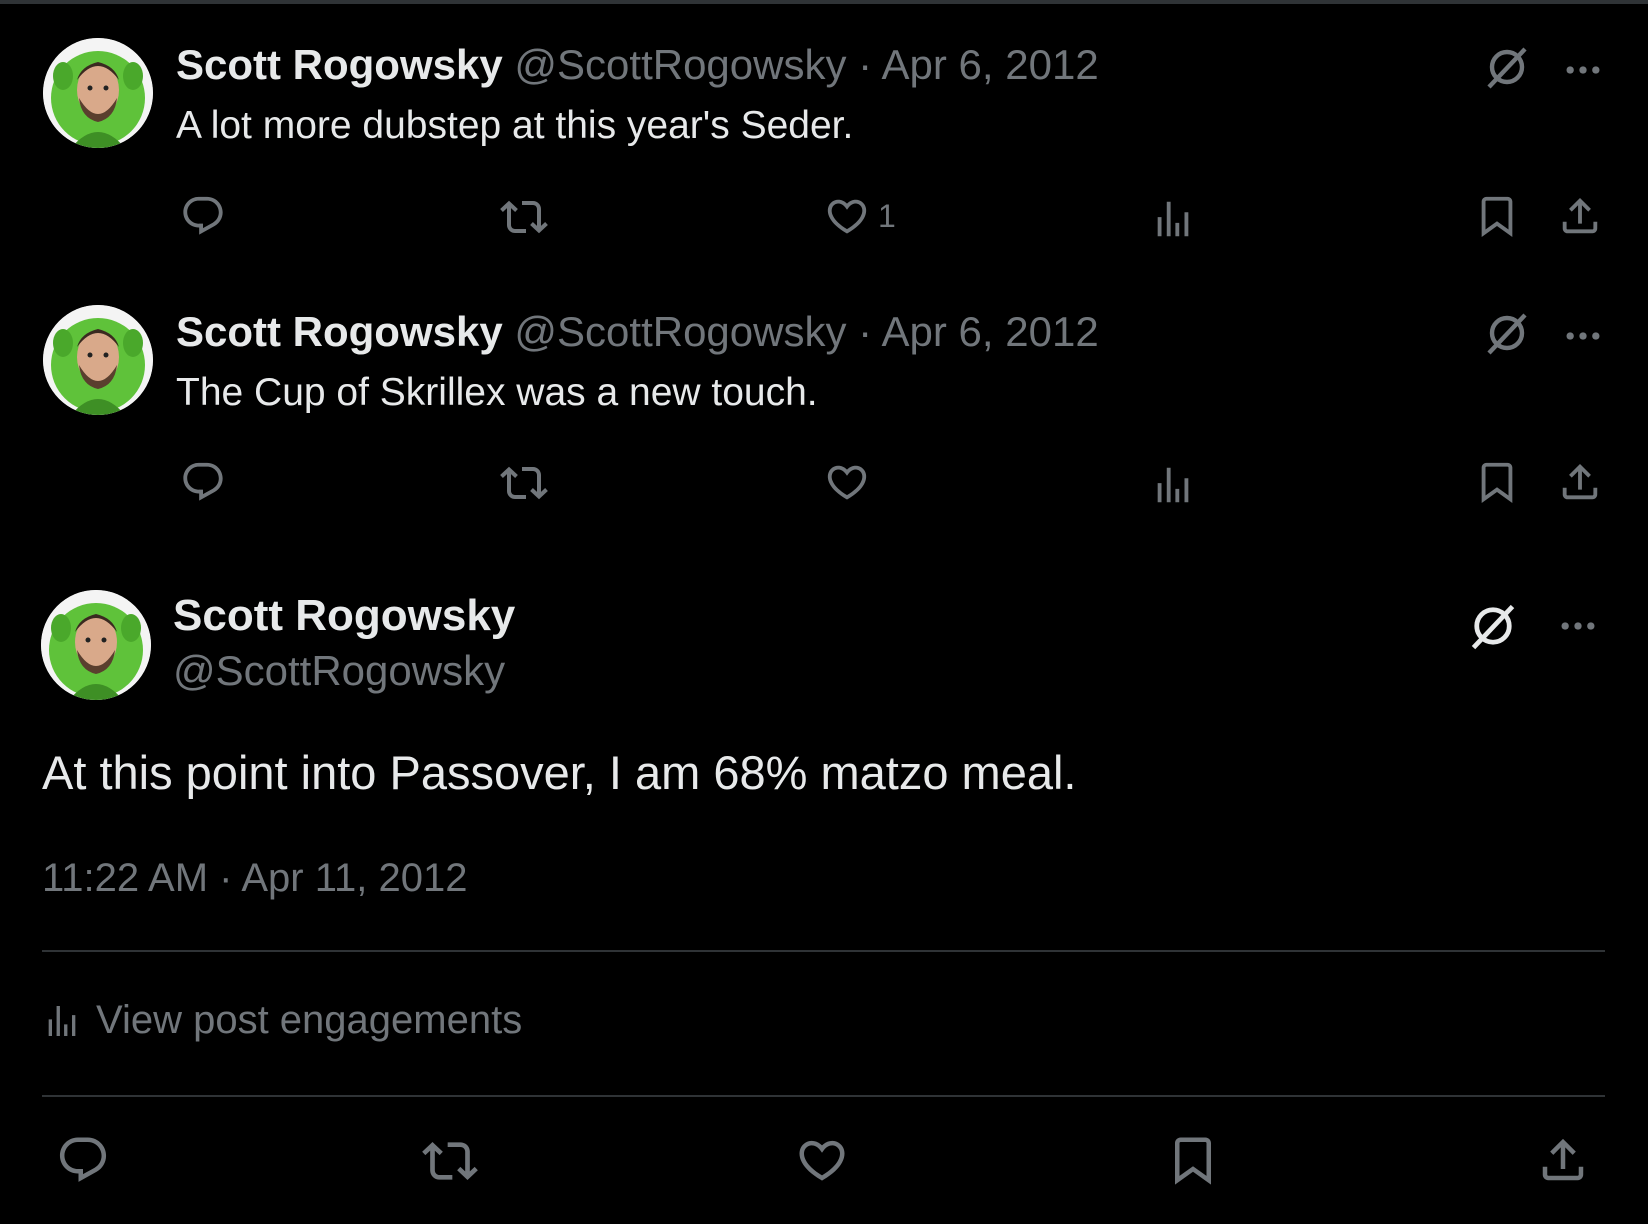 The height and width of the screenshot is (1224, 1648). What do you see at coordinates (515, 125) in the screenshot?
I see `tweet-text: A lot more dubstep at this year's Seder.` at bounding box center [515, 125].